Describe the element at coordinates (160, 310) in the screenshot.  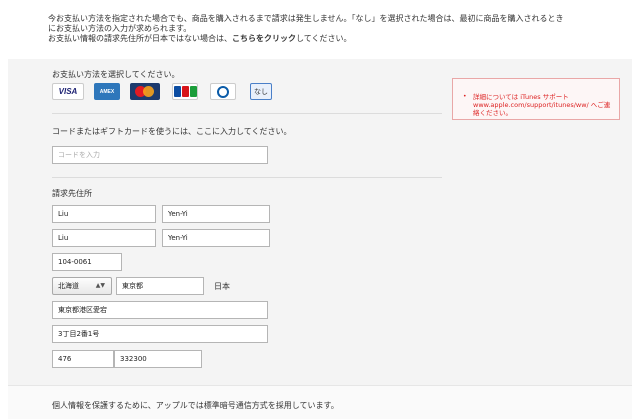
I see `address-line-1-input: 東京都港区愛宕` at that location.